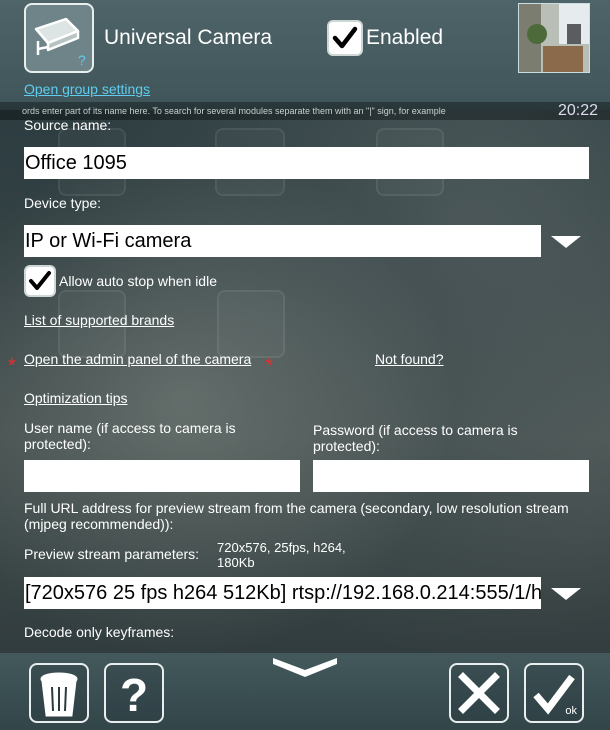  I want to click on camera-preview-thumbnail, so click(554, 38).